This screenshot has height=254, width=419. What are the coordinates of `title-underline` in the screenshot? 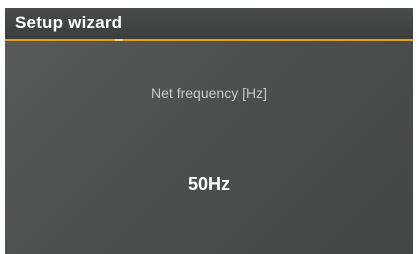 It's located at (209, 40).